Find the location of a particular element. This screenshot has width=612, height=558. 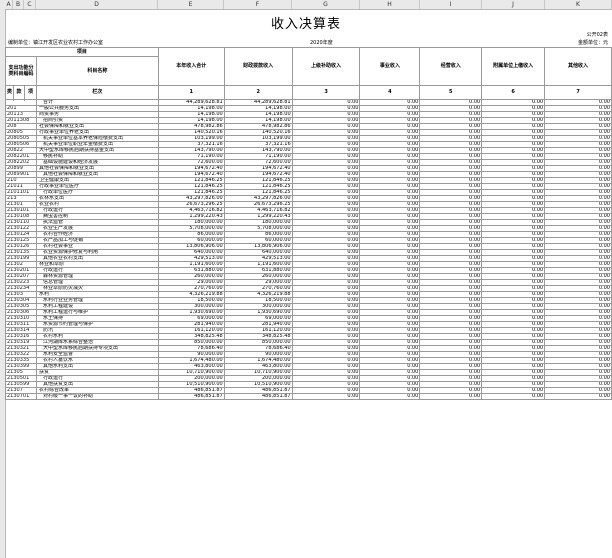

column-header-h: H is located at coordinates (390, 4).